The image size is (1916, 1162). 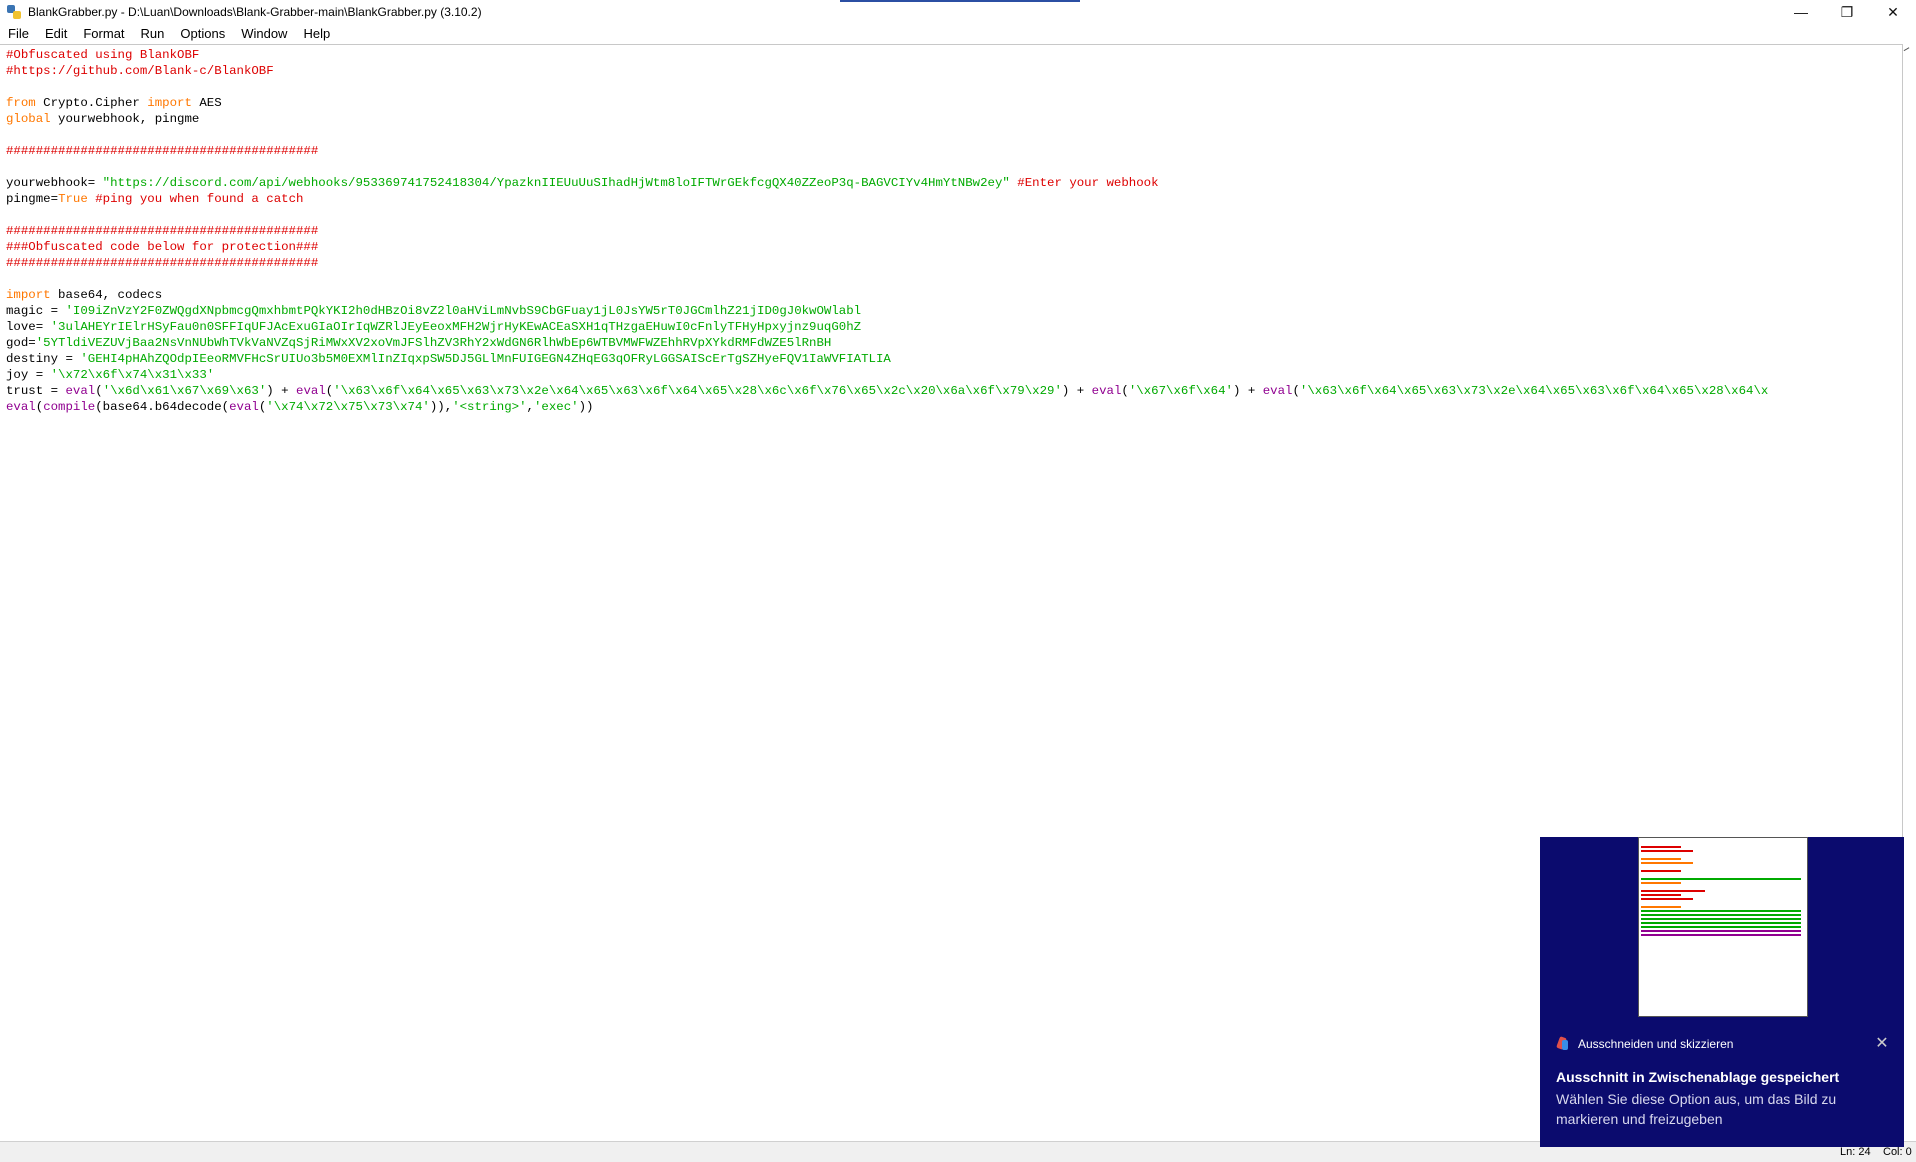 I want to click on notification-close-button: ✕, so click(x=1882, y=1043).